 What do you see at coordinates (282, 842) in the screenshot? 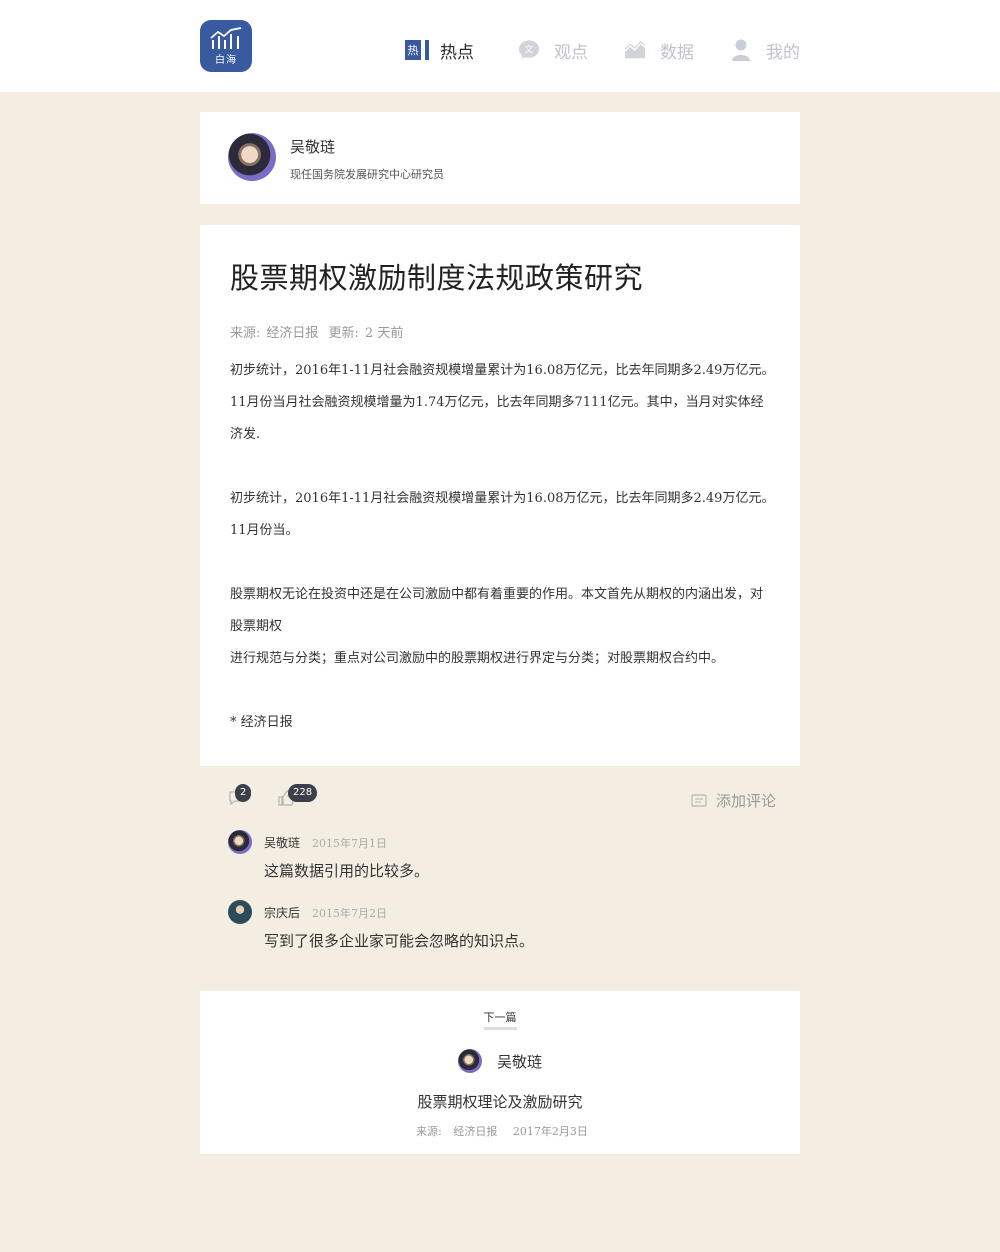
I see `comment-author: 吴敬琏` at bounding box center [282, 842].